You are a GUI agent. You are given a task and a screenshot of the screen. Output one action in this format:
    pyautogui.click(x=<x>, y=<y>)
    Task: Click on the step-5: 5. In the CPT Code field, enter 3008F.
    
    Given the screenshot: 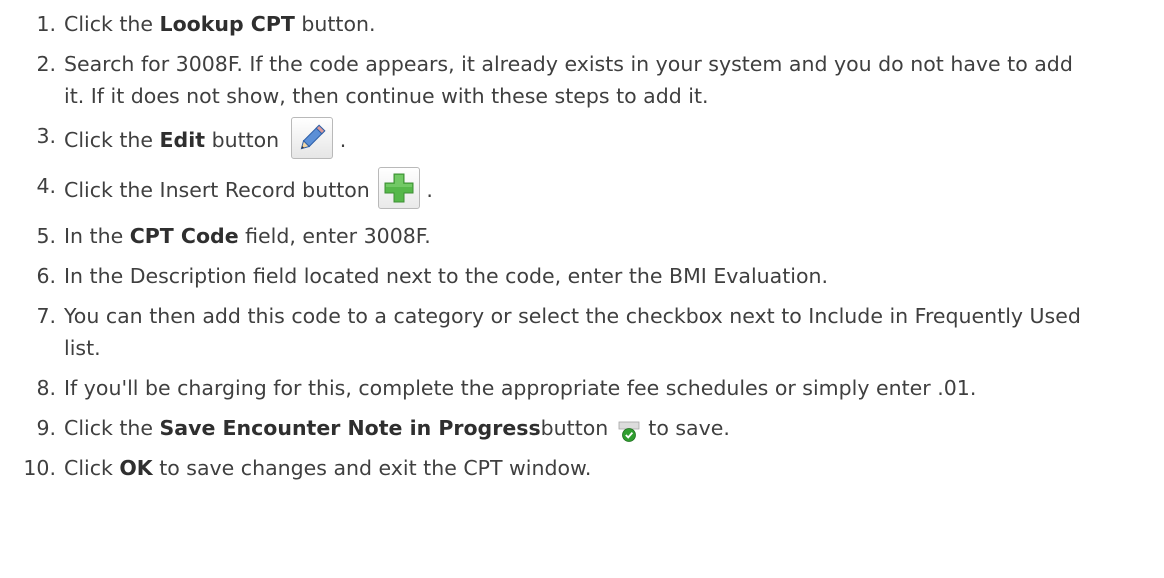 What is the action you would take?
    pyautogui.click(x=582, y=236)
    